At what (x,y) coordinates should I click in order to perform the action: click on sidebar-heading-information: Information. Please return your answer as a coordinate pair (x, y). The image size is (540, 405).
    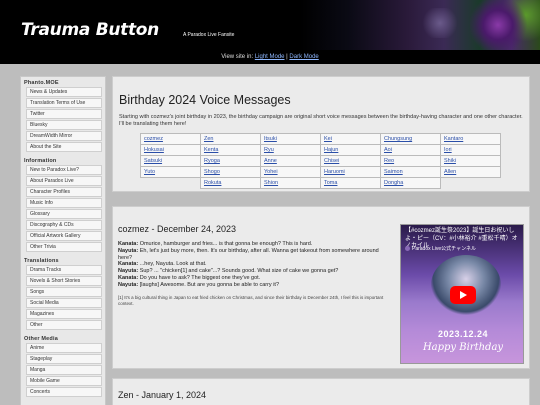
    Looking at the image, I should click on (40, 161).